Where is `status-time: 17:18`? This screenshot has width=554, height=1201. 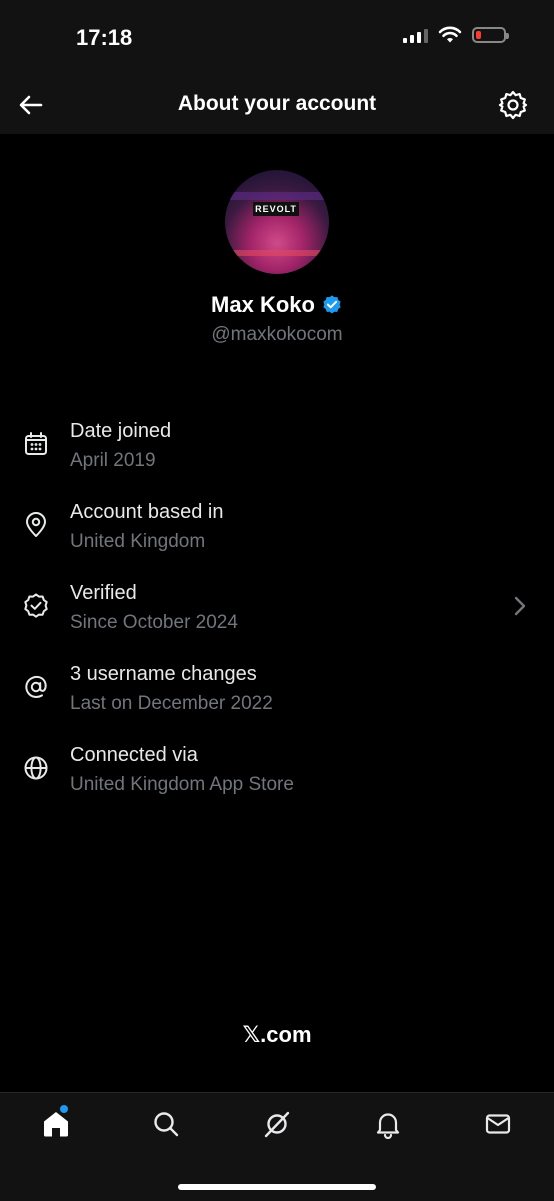 status-time: 17:18 is located at coordinates (104, 37).